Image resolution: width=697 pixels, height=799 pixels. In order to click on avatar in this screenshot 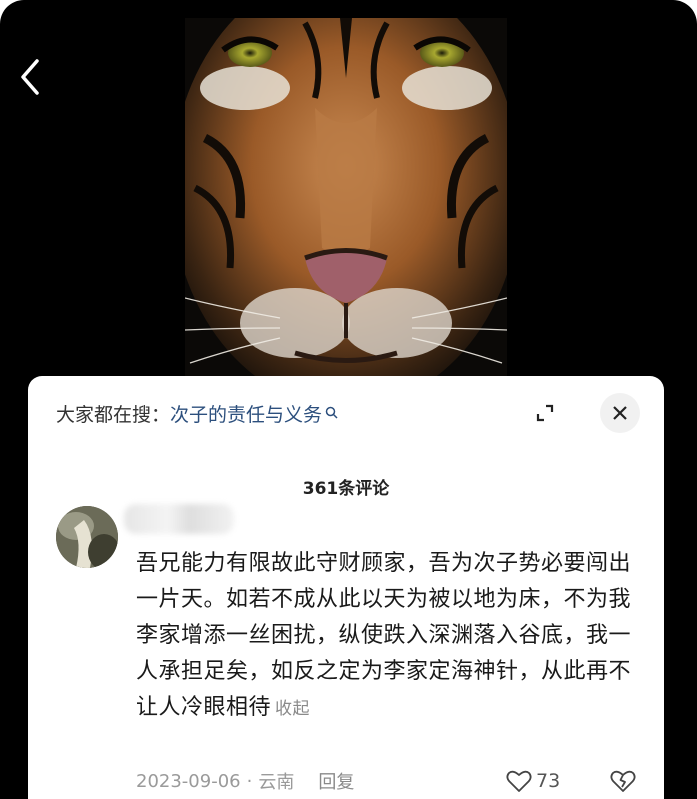, I will do `click(87, 537)`.